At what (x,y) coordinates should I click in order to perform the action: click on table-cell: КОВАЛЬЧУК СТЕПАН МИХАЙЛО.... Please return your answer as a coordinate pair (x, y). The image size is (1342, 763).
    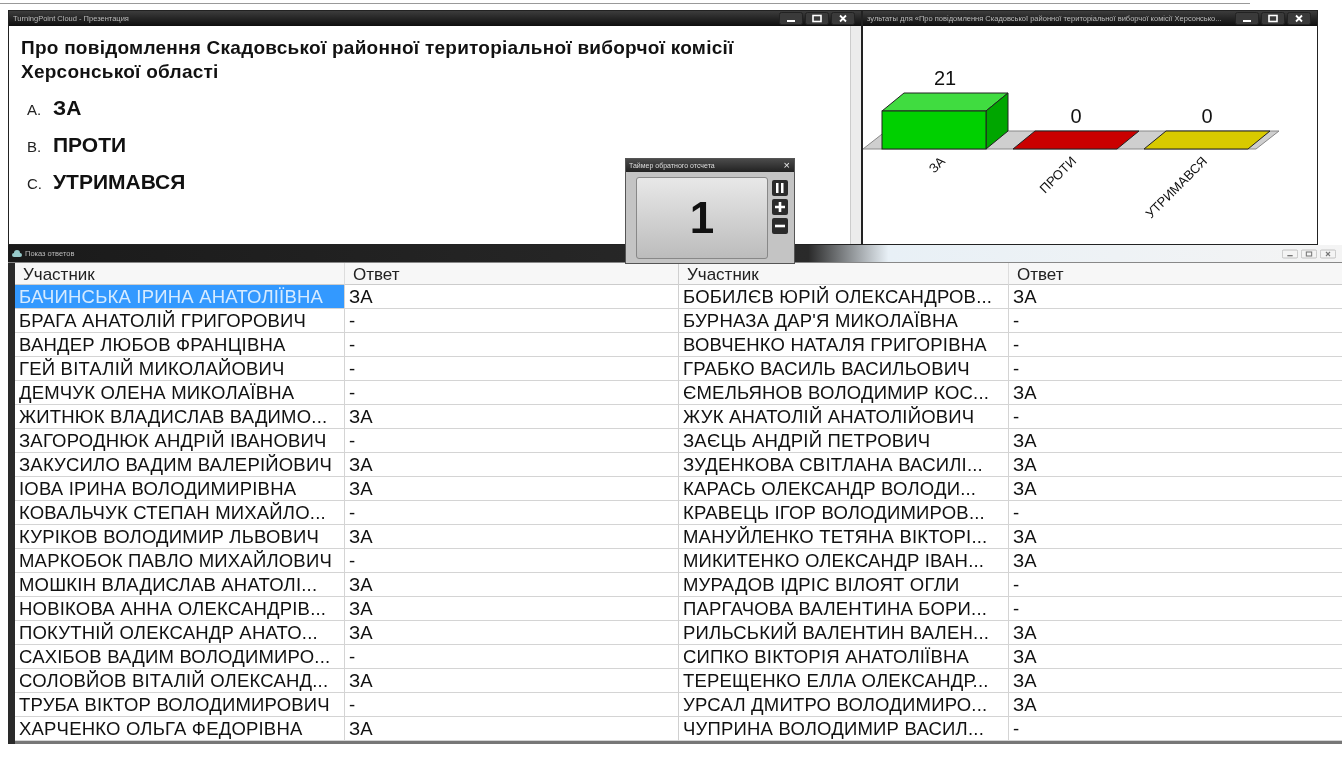
    Looking at the image, I should click on (180, 513).